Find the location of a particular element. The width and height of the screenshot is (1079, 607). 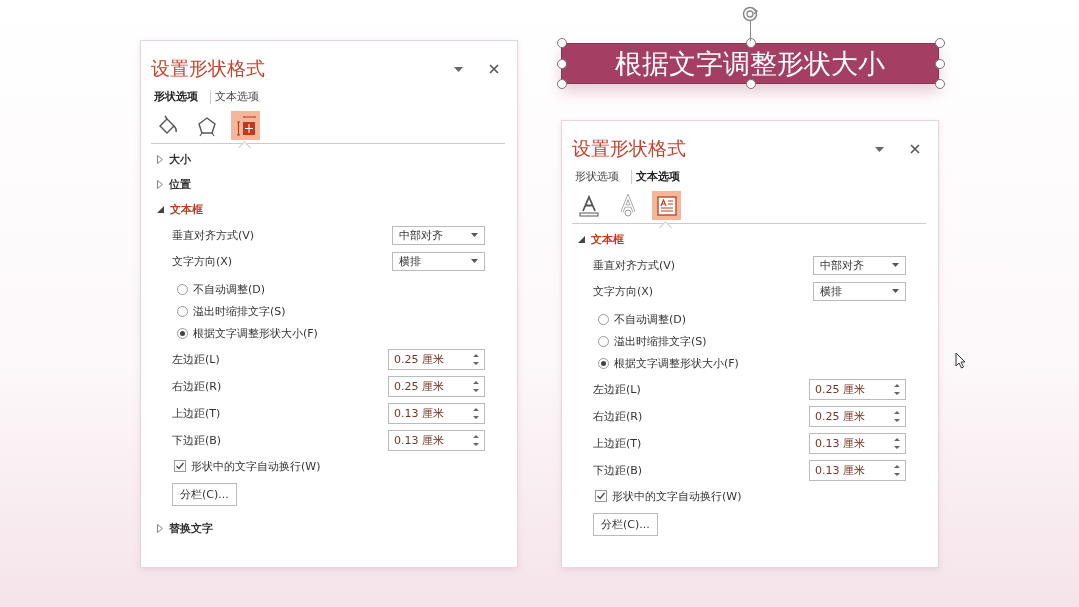

section-header: 位置 is located at coordinates (166, 184).